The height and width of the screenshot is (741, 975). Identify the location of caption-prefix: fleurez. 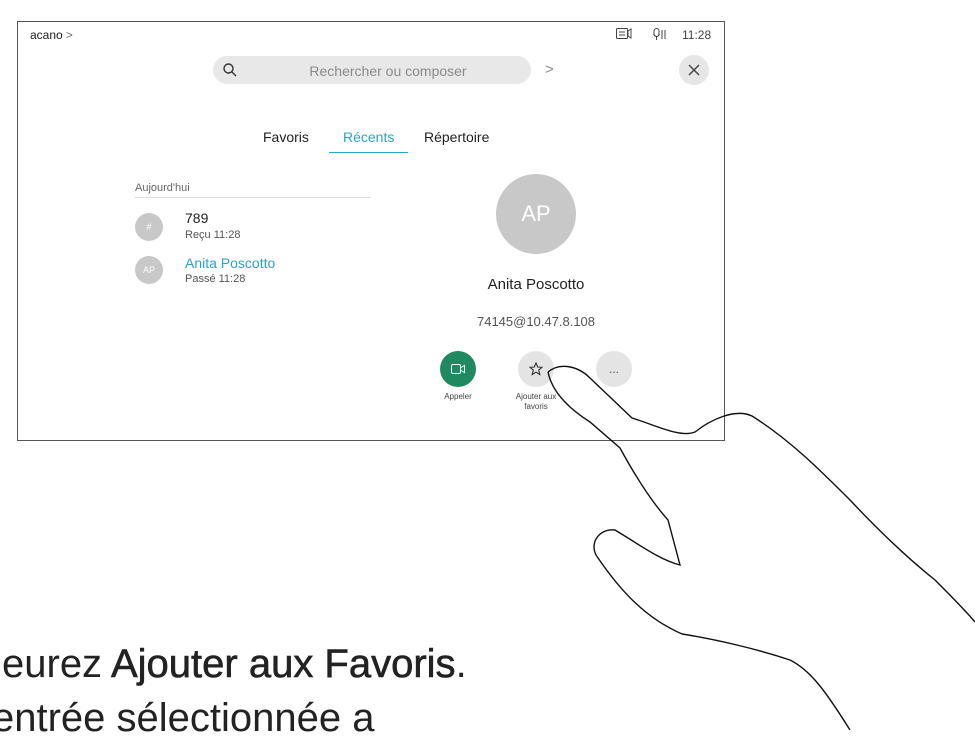
(51, 664).